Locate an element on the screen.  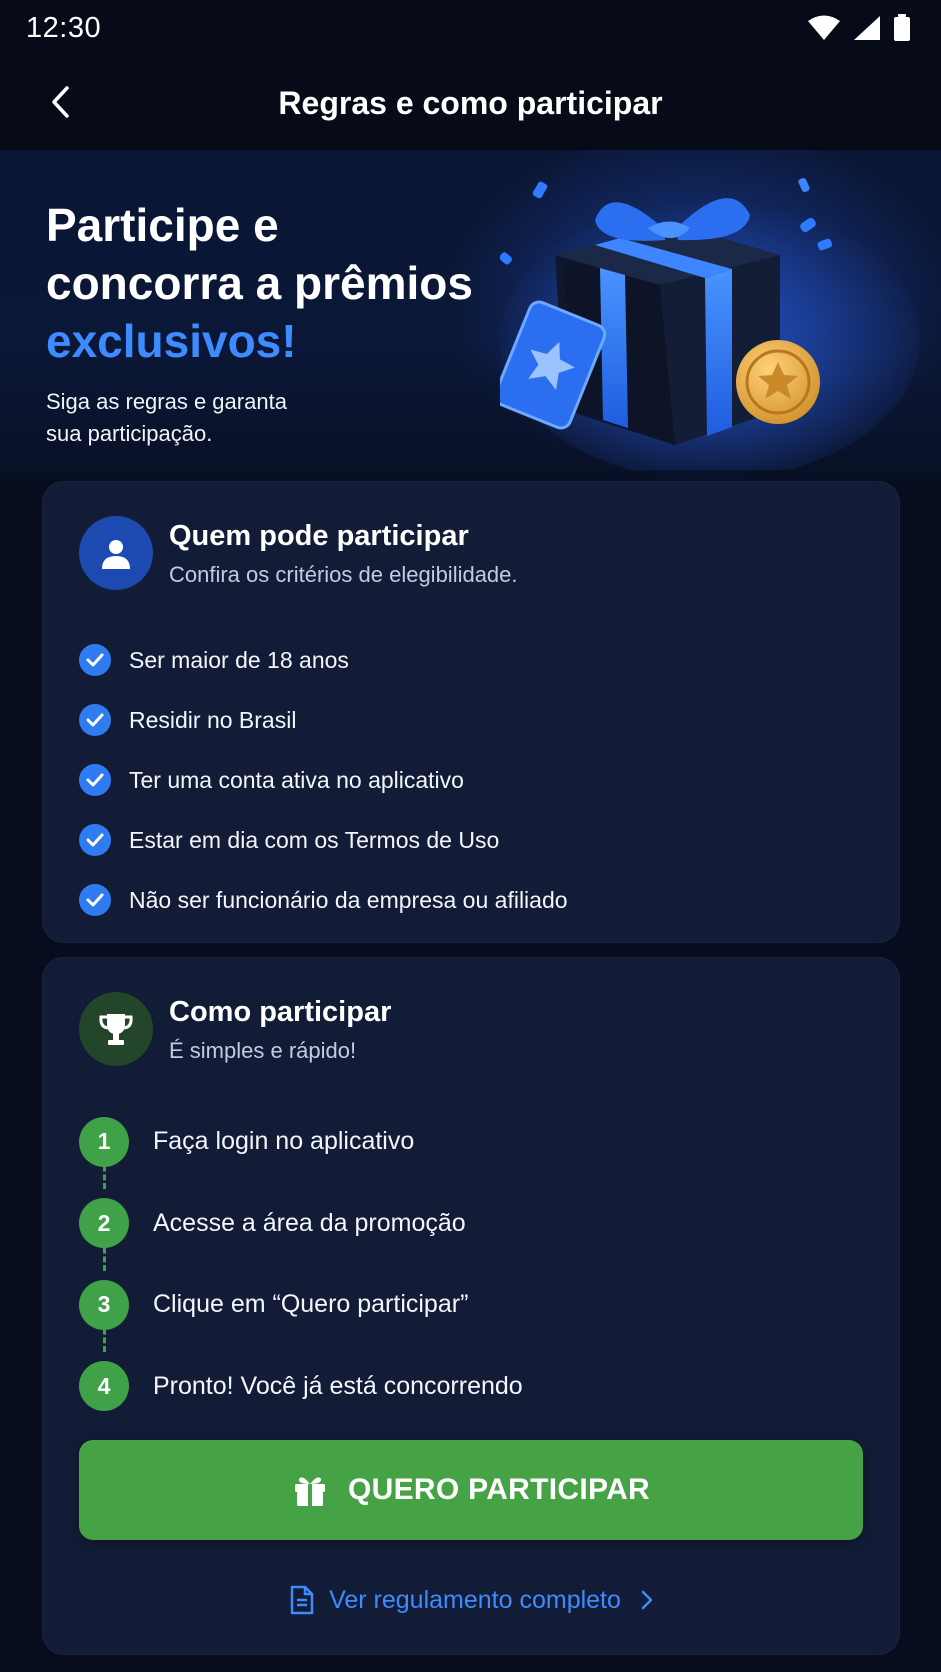
user-icon is located at coordinates (116, 554).